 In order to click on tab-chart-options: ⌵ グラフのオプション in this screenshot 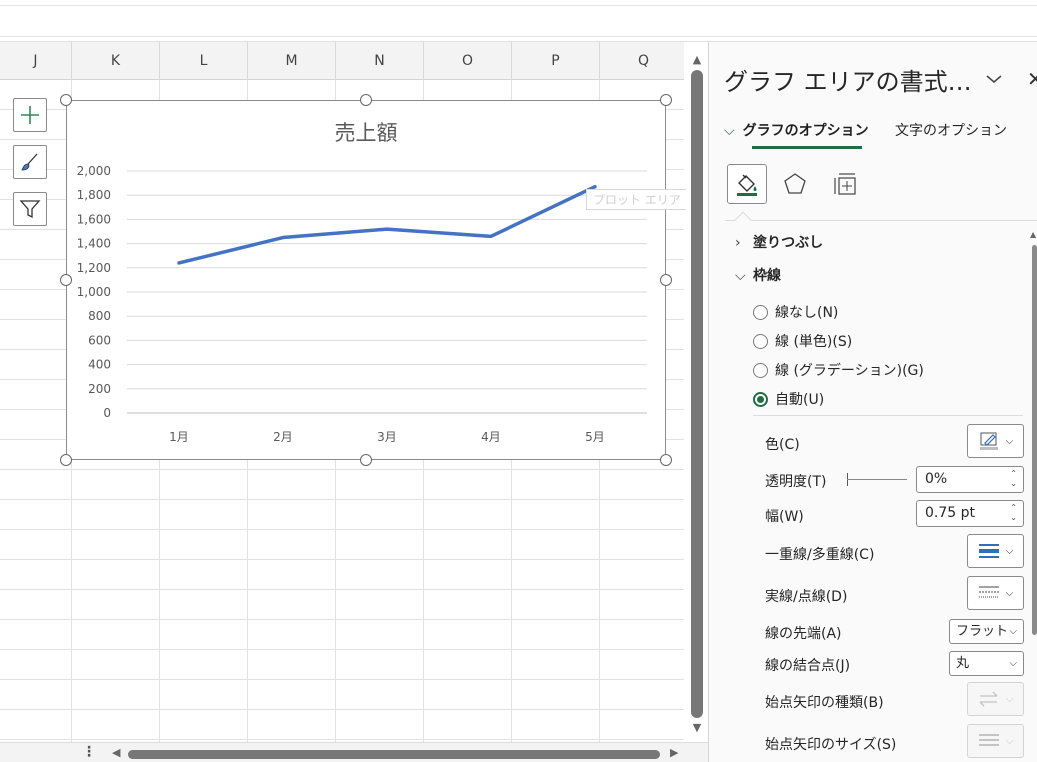, I will do `click(796, 134)`.